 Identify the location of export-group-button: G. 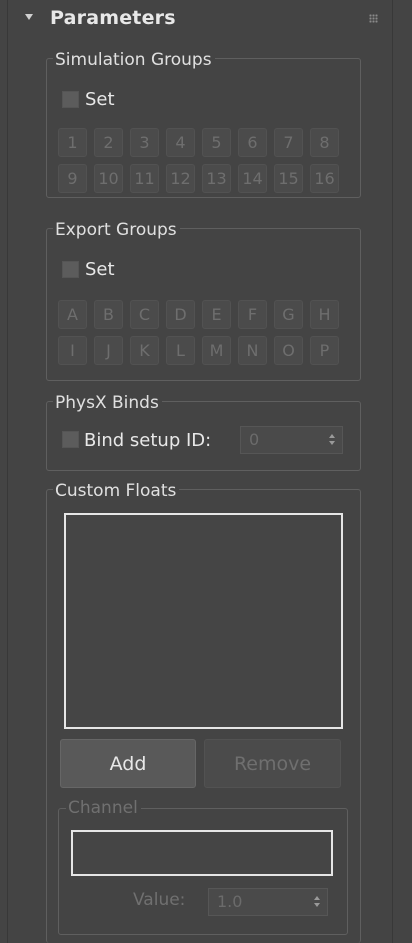
(288, 314).